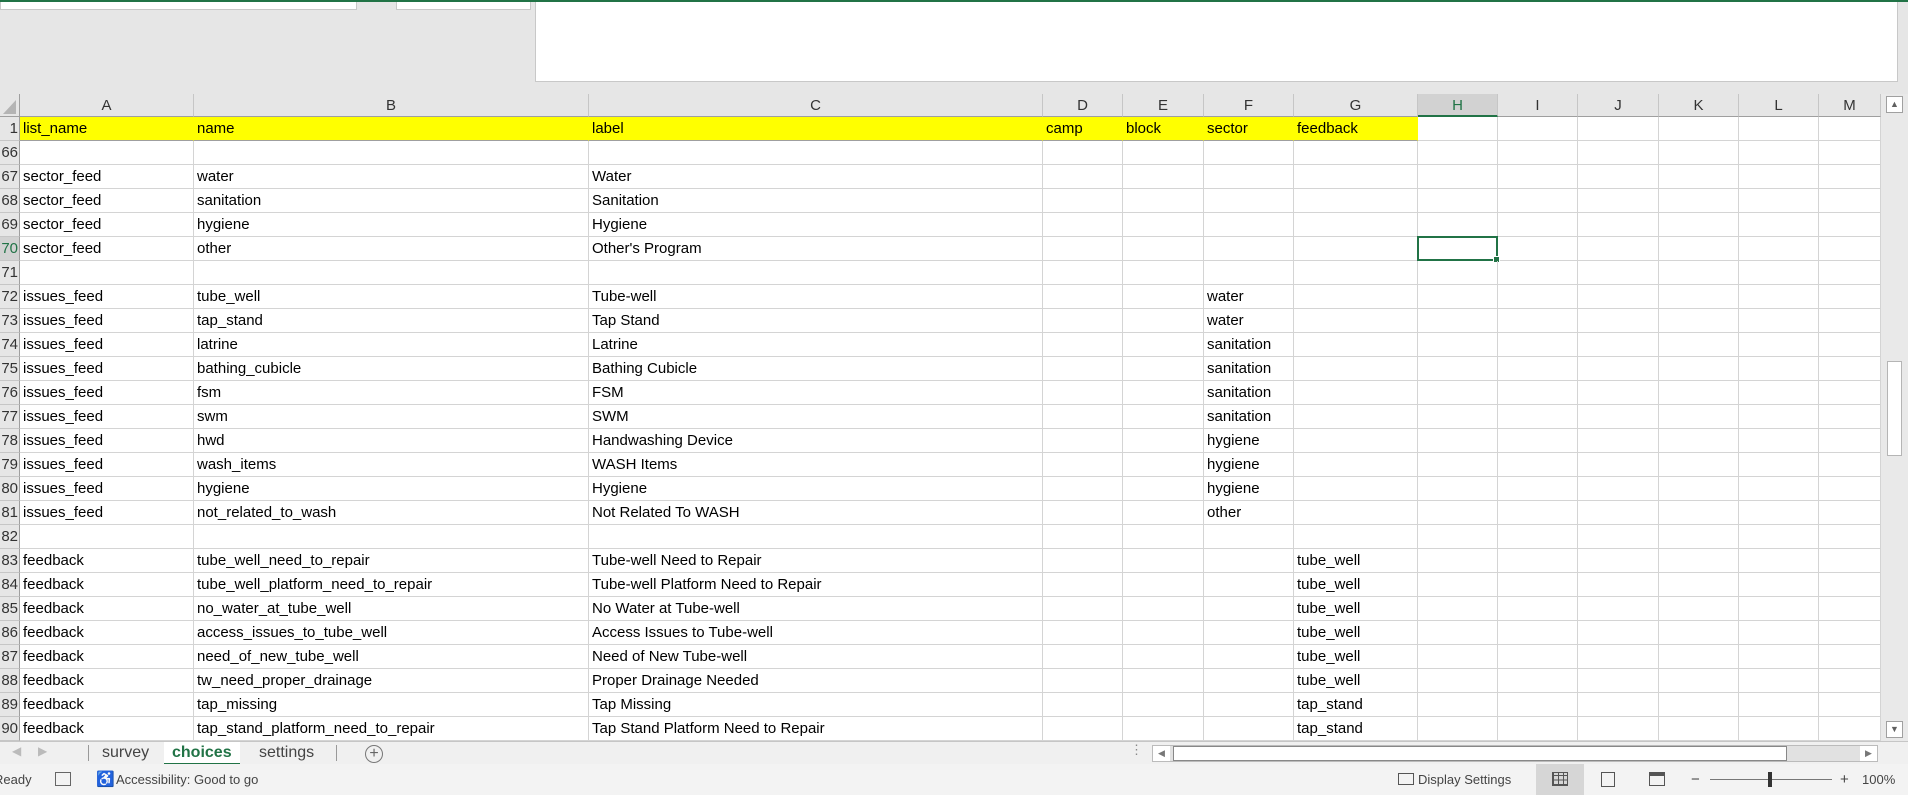  I want to click on cell: tap_stand_platform_need_to_repair, so click(391, 729).